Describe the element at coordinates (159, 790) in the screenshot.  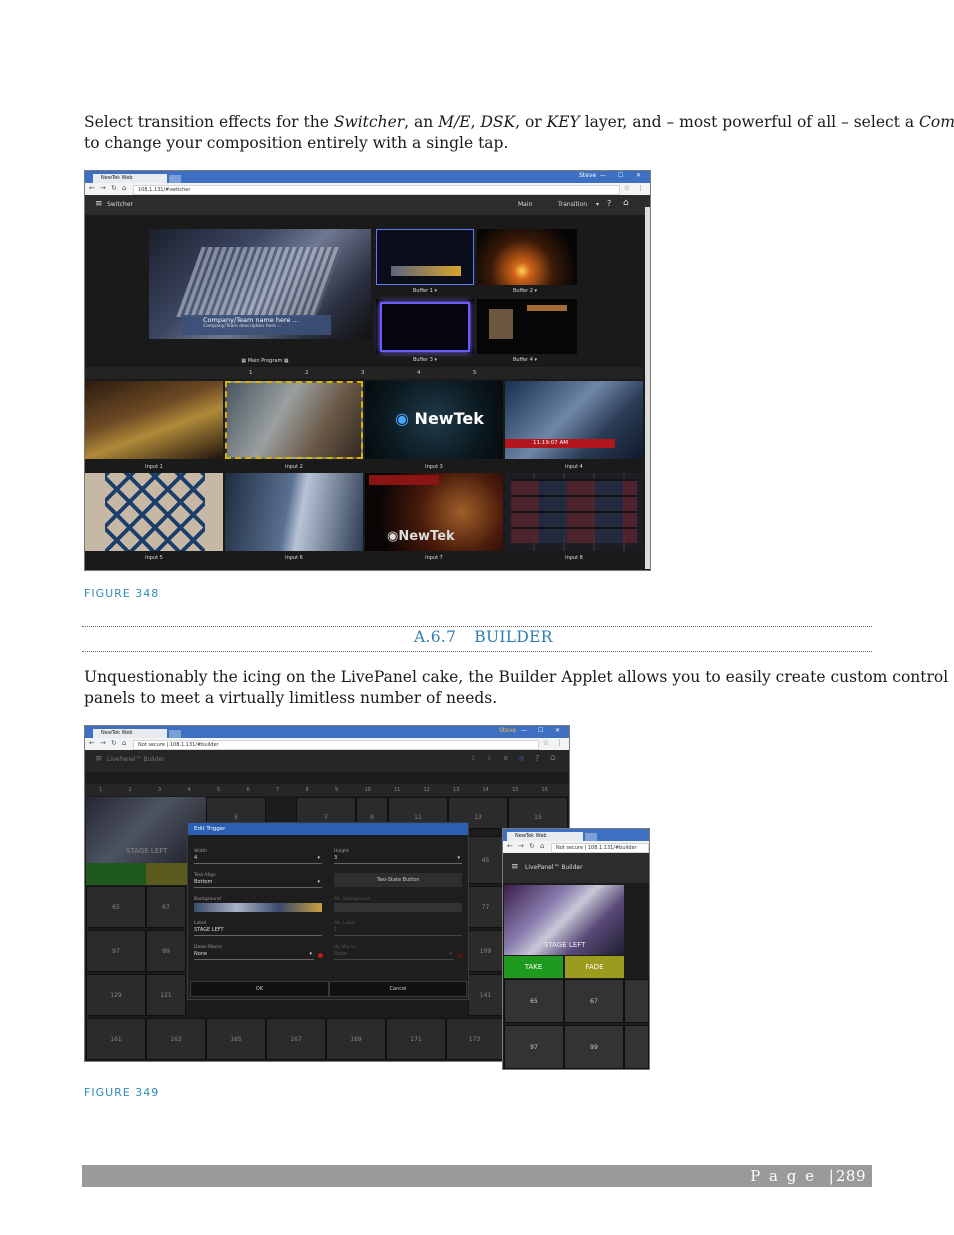
I see `column-number: 3` at that location.